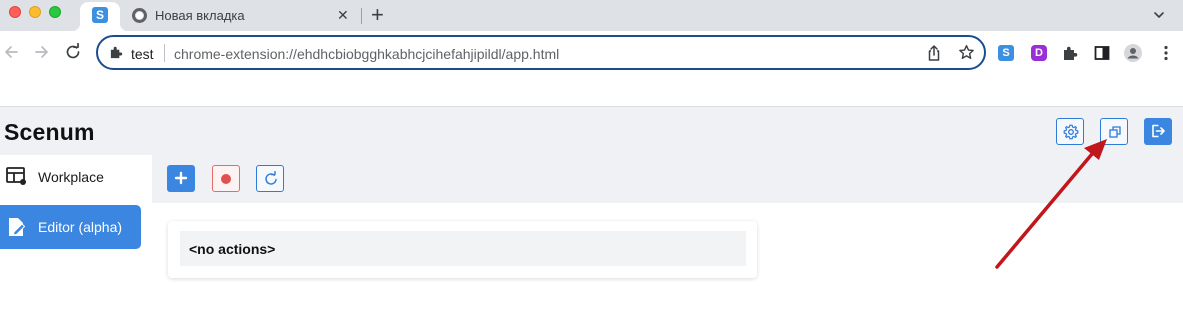  I want to click on chrome-icon, so click(139, 15).